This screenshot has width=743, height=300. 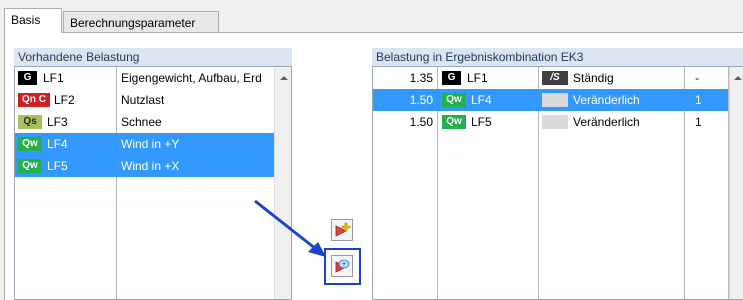 I want to click on list-item: Qw LF4 Wind in +Y, so click(x=144, y=144).